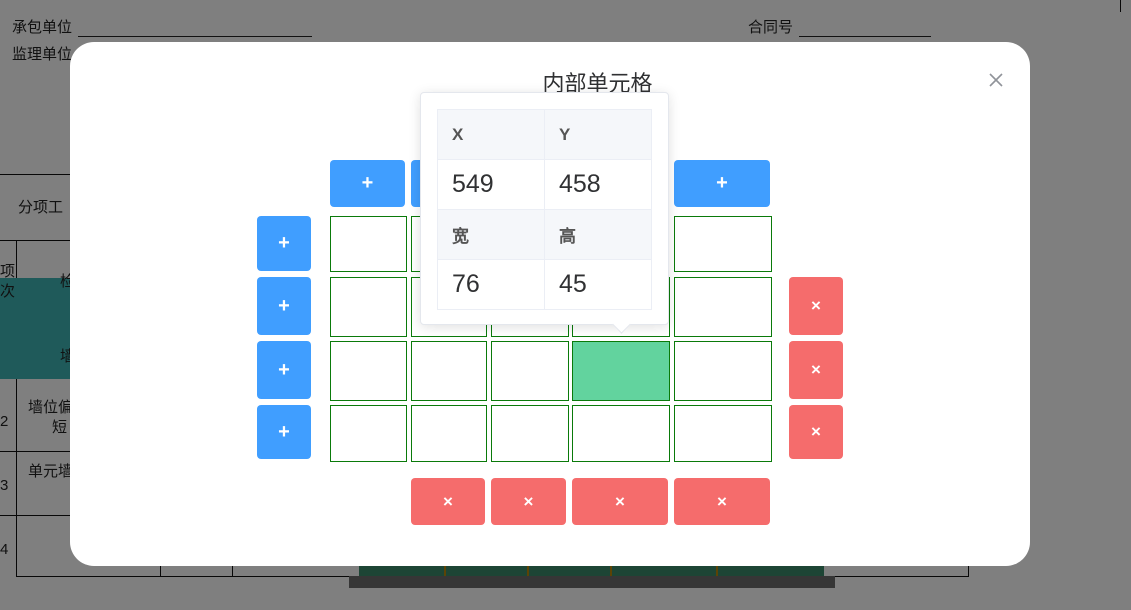  I want to click on height-header: 高, so click(598, 234).